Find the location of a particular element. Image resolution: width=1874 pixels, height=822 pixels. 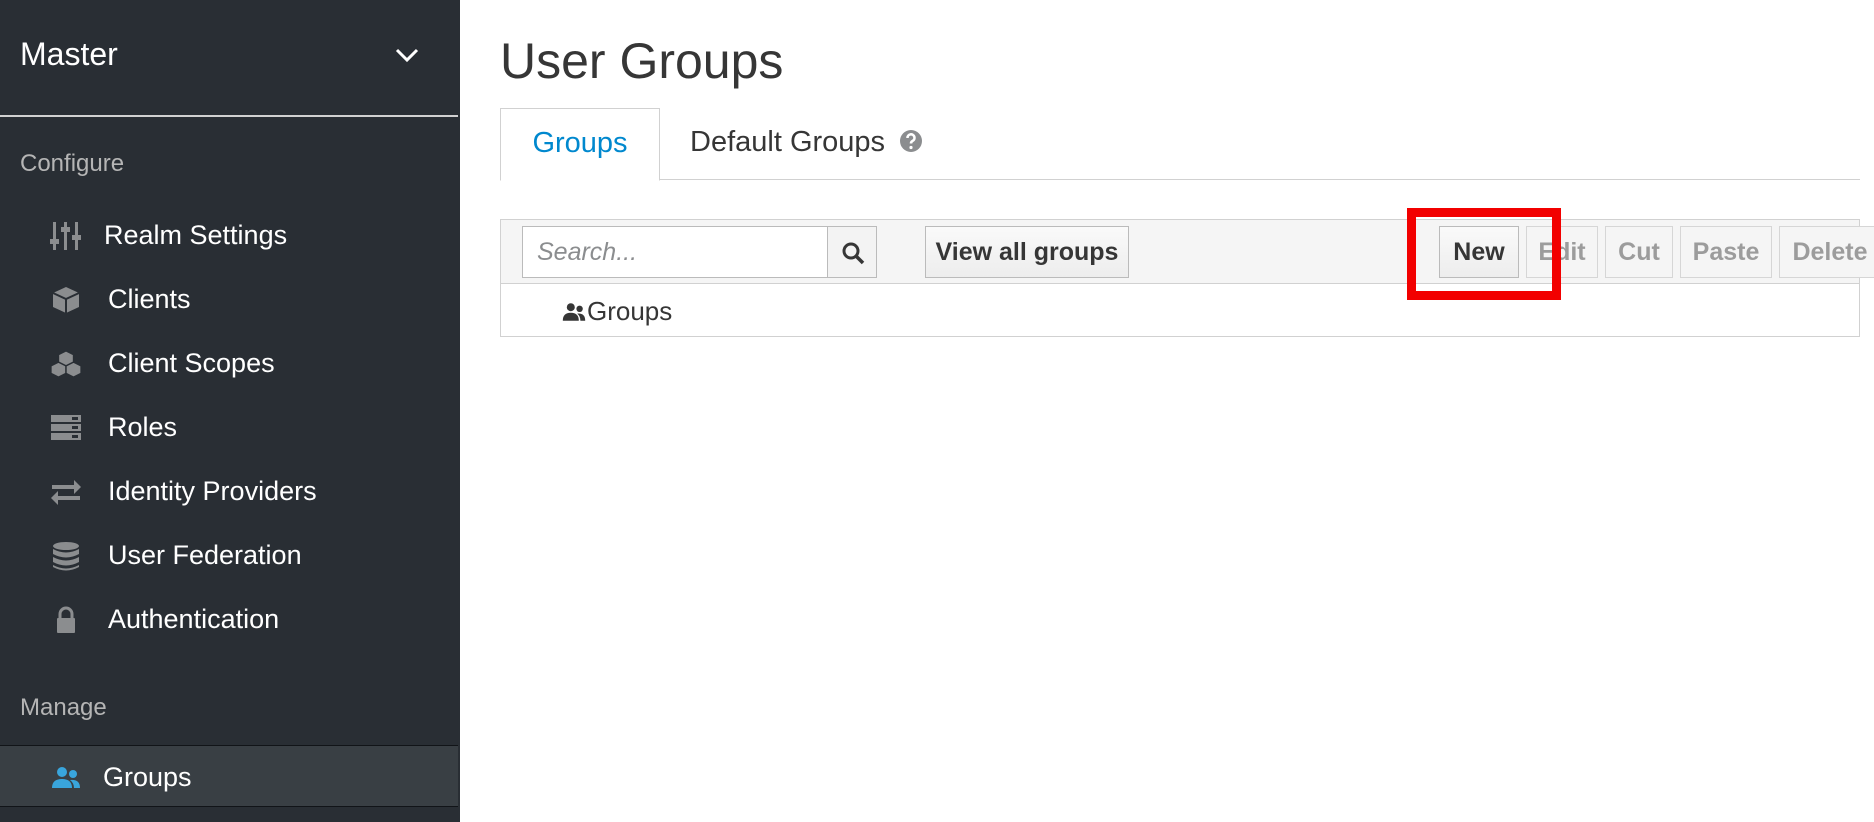

sidebar-item-realm-settings: Realm Settings is located at coordinates (229, 235).